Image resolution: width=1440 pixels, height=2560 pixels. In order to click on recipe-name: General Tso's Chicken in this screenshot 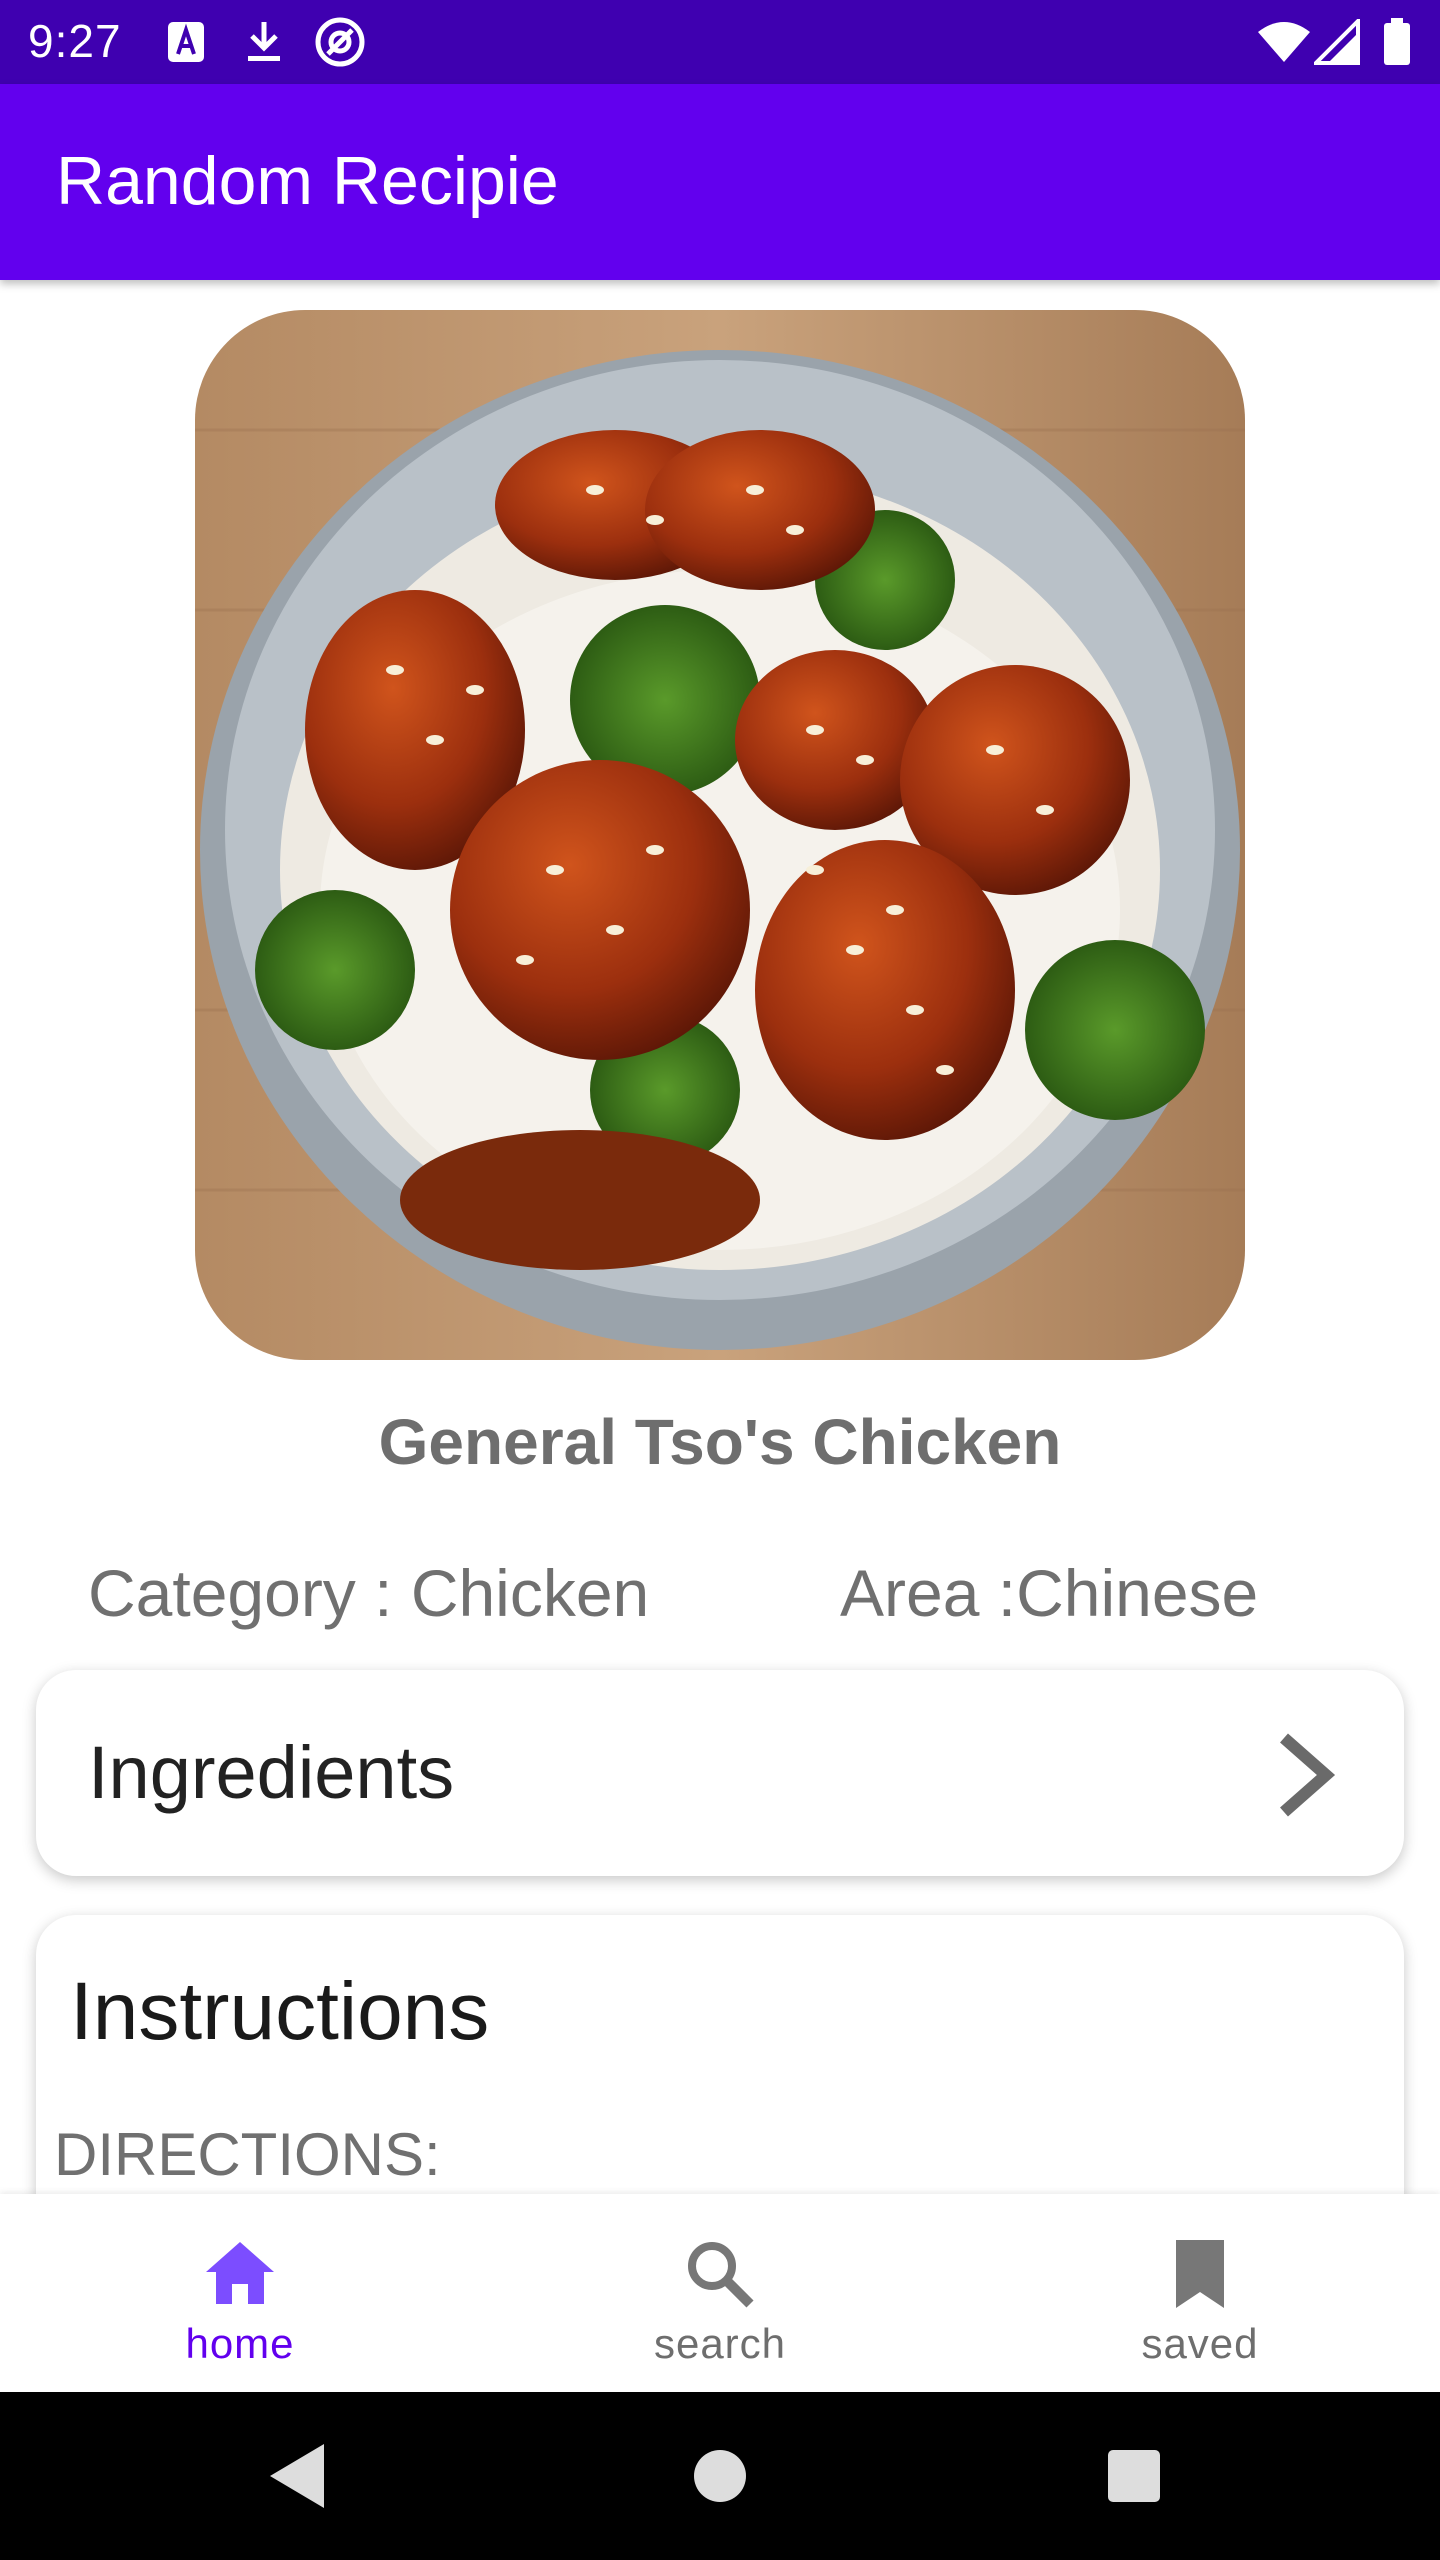, I will do `click(720, 1442)`.